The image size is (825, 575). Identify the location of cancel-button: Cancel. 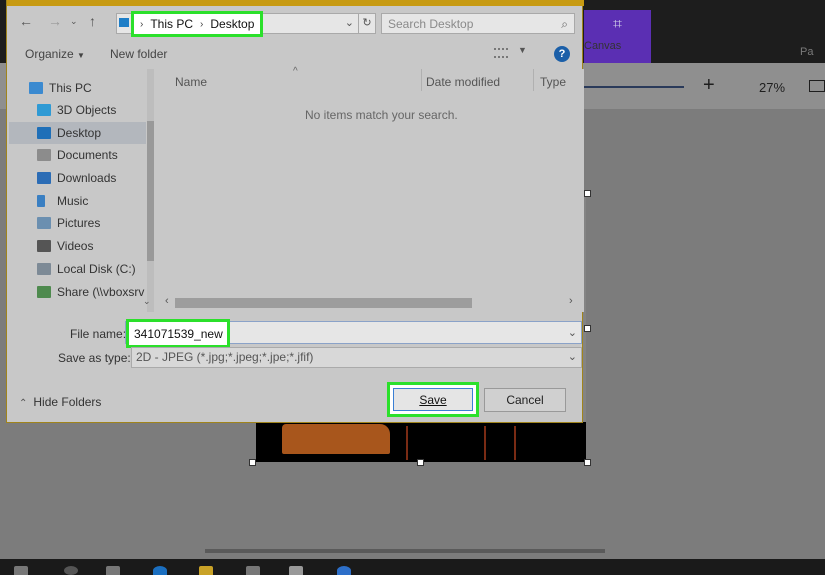
(525, 400).